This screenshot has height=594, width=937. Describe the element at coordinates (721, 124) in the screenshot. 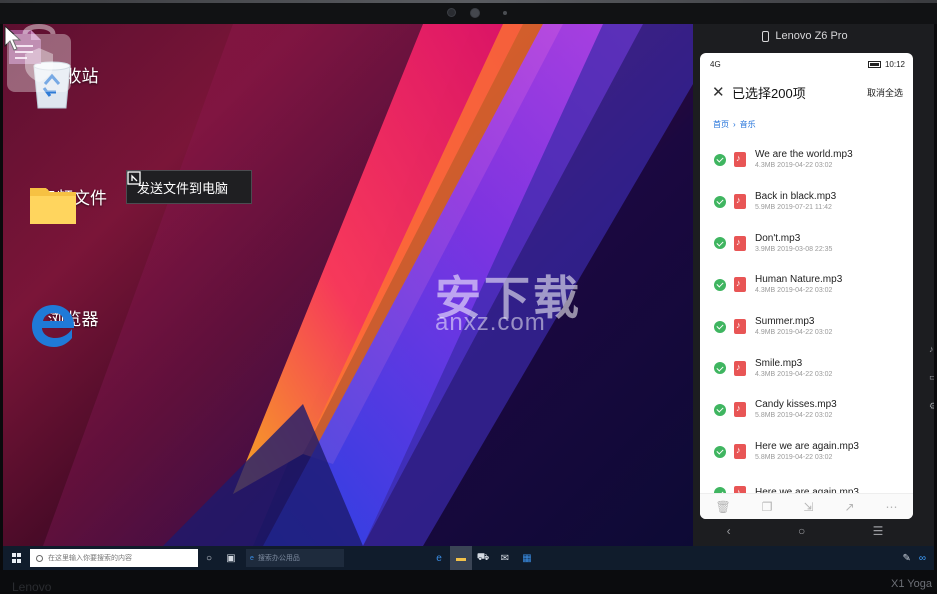

I see `breadcrumb-home: 首页` at that location.